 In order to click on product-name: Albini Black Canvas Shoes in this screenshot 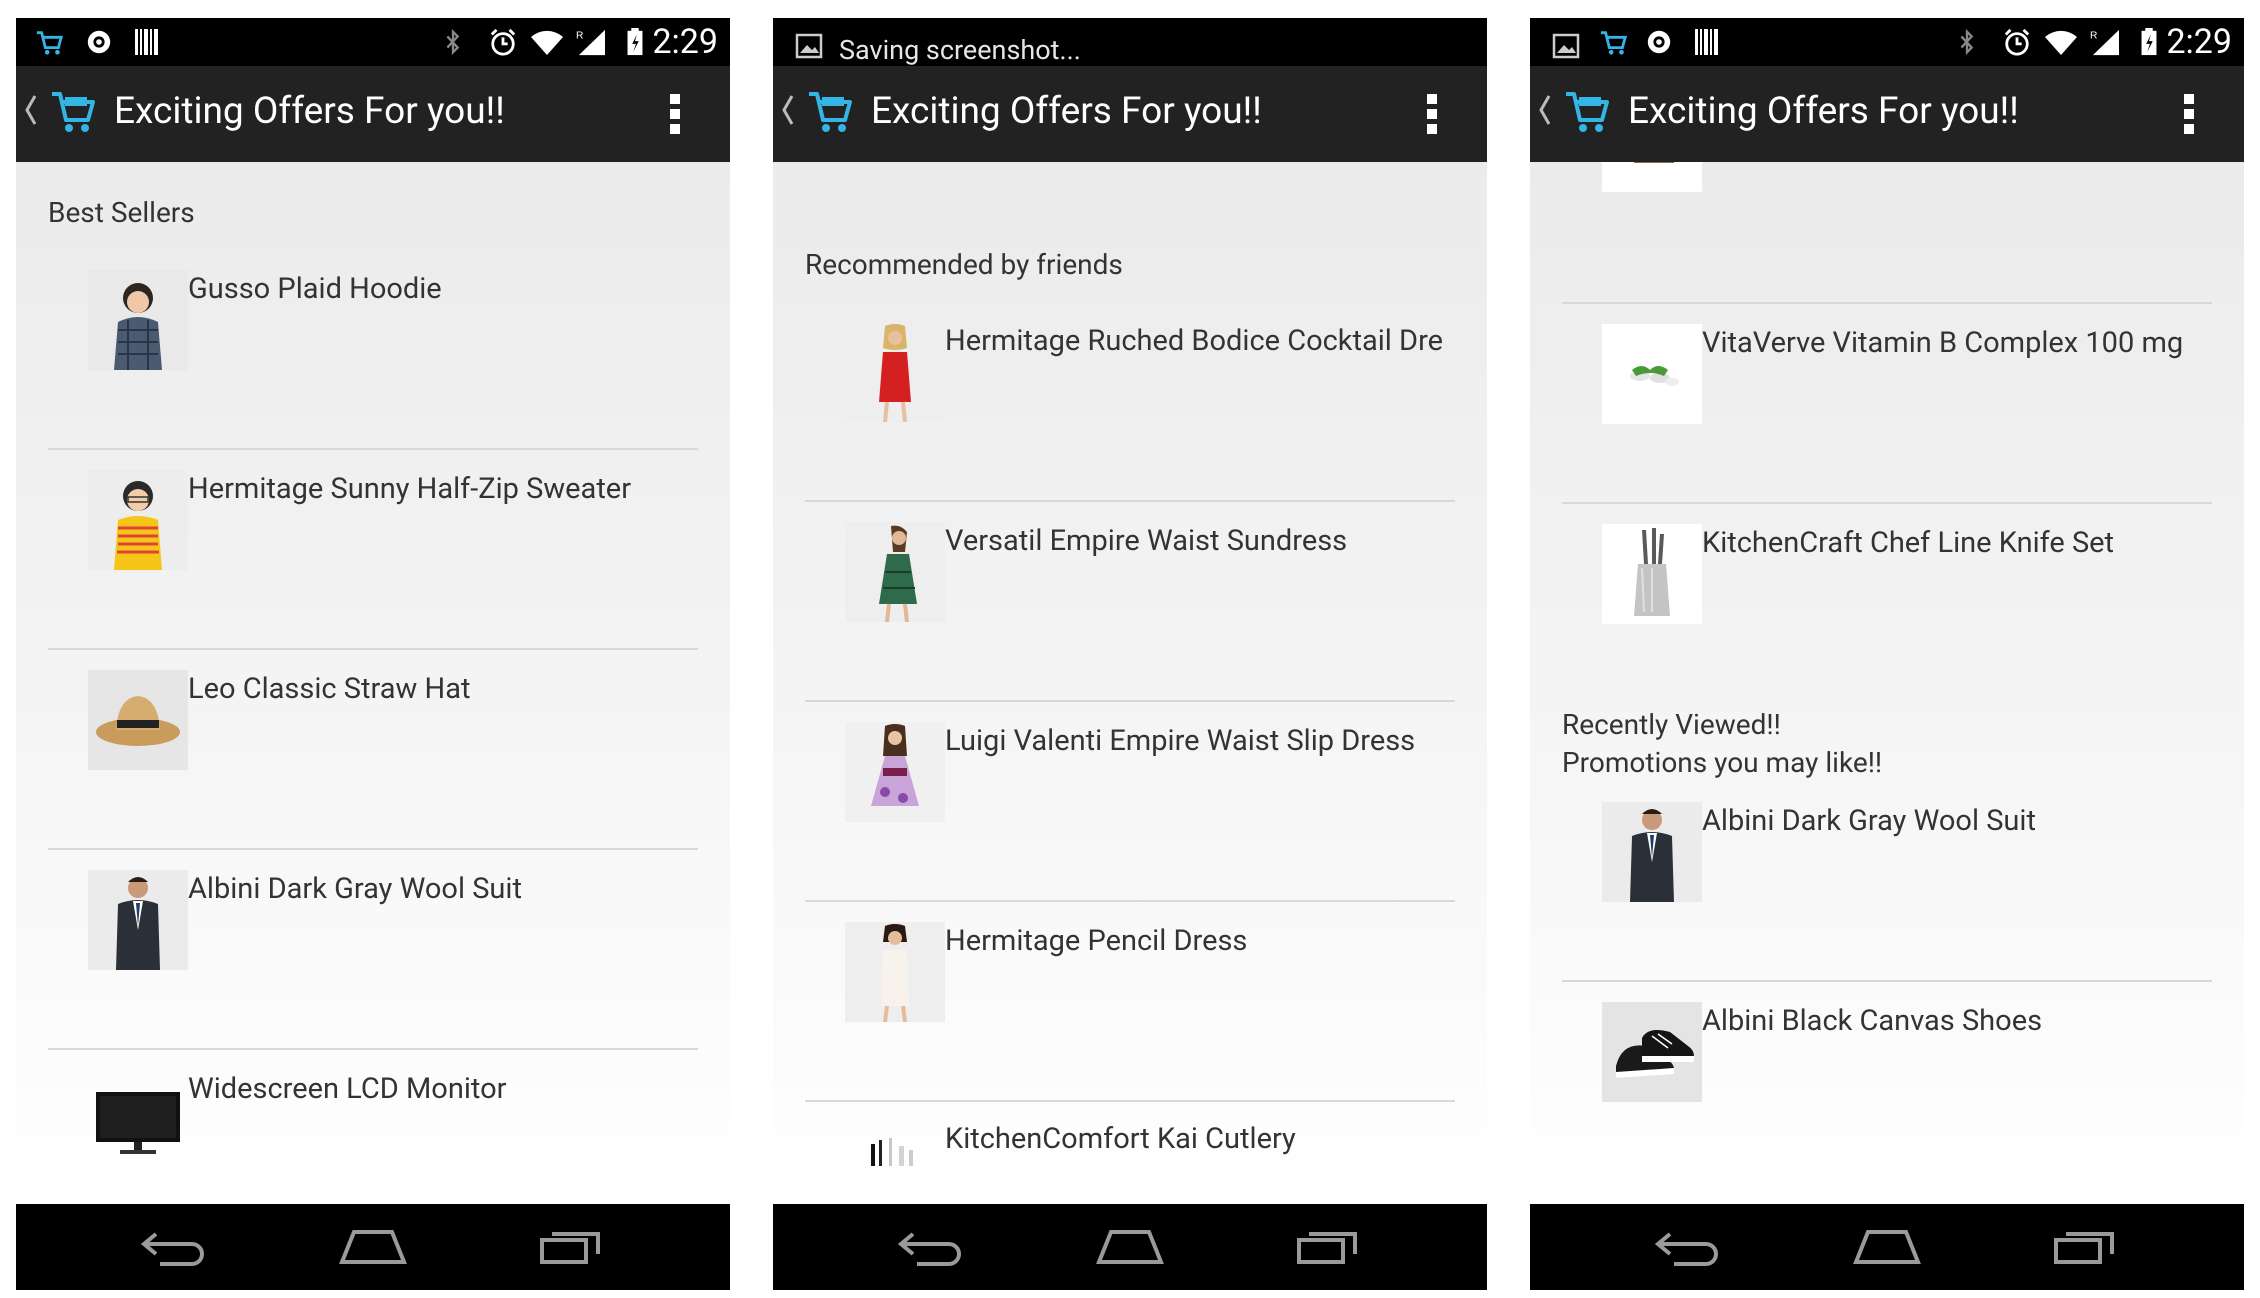, I will do `click(1872, 1021)`.